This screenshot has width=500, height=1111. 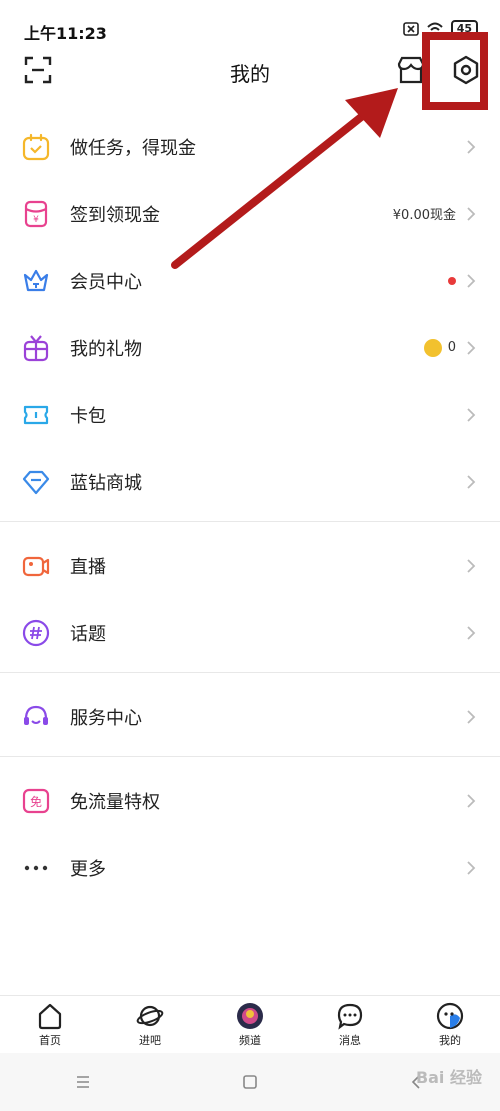 What do you see at coordinates (36, 867) in the screenshot?
I see `more-icon` at bounding box center [36, 867].